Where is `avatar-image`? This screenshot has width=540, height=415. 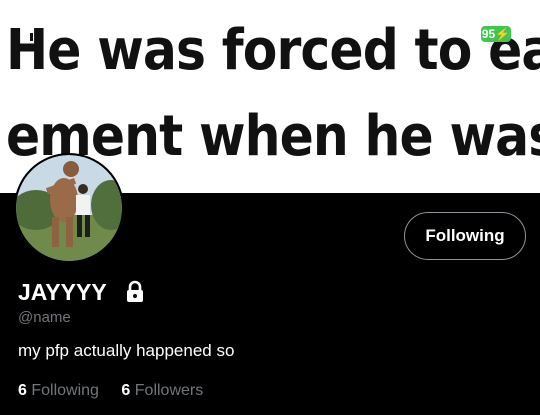
avatar-image is located at coordinates (69, 208).